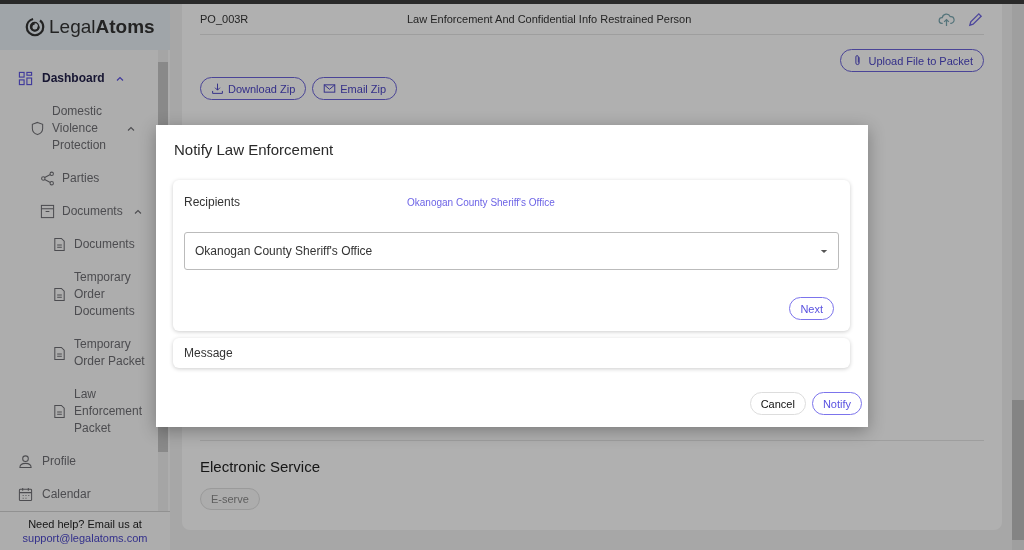 The width and height of the screenshot is (1024, 550). I want to click on sidebar-item: Temporary Order Packet, so click(75, 353).